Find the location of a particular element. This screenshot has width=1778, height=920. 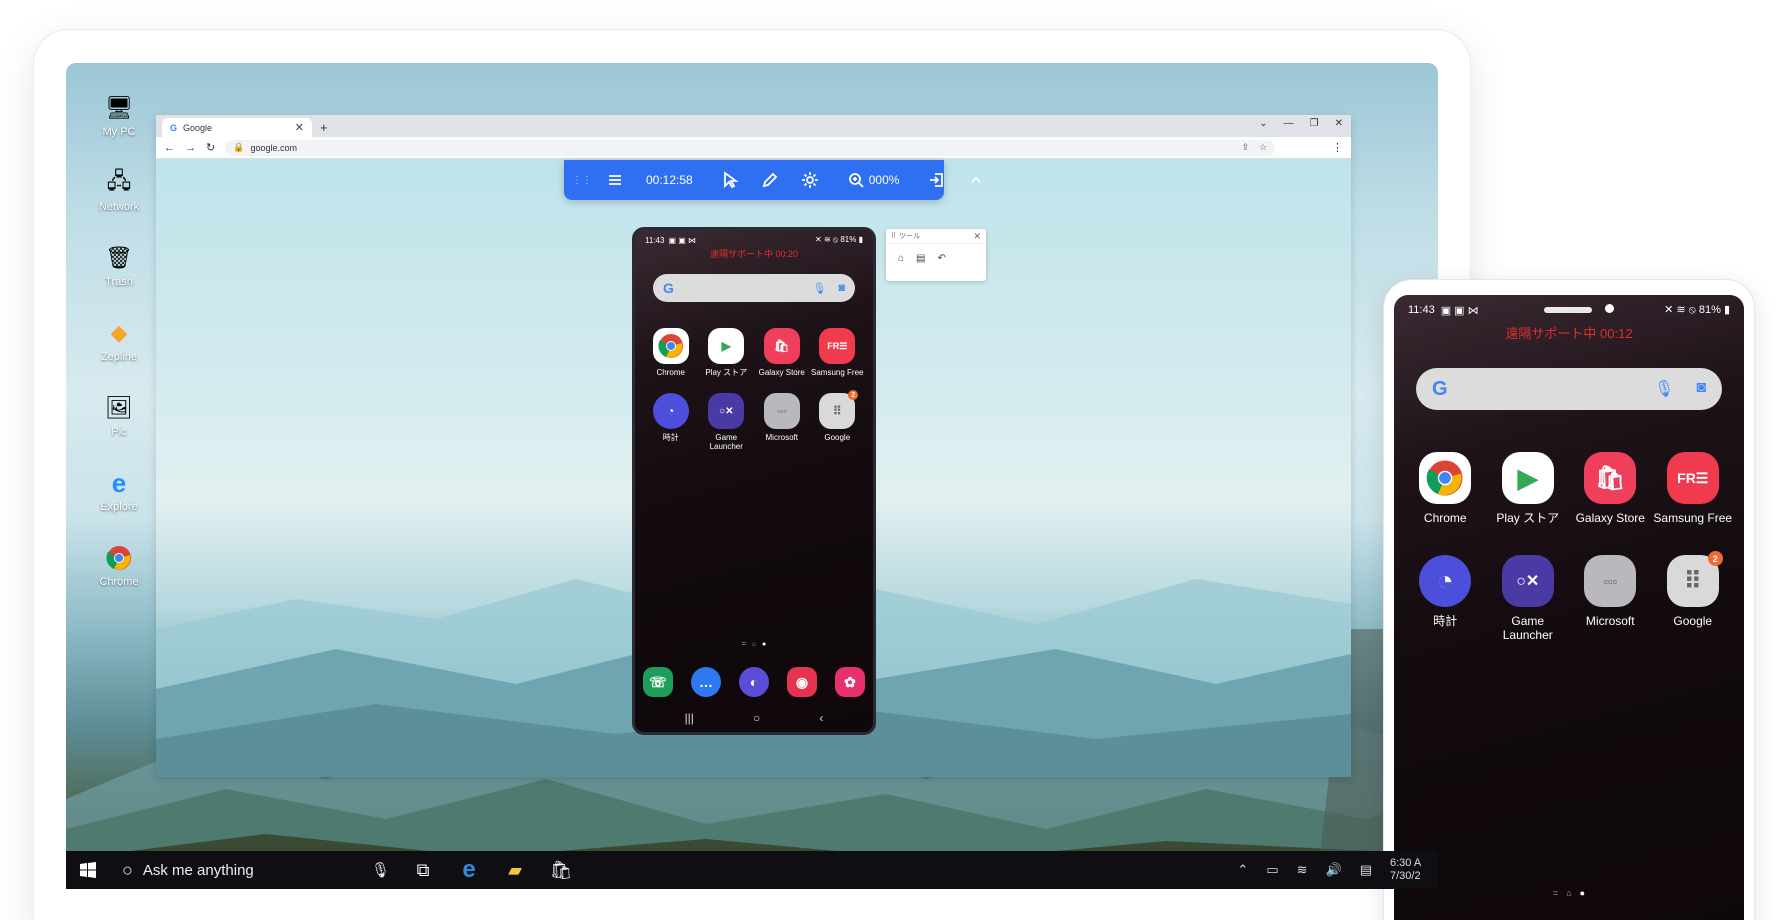

app-label: Play ストア is located at coordinates (1528, 518).